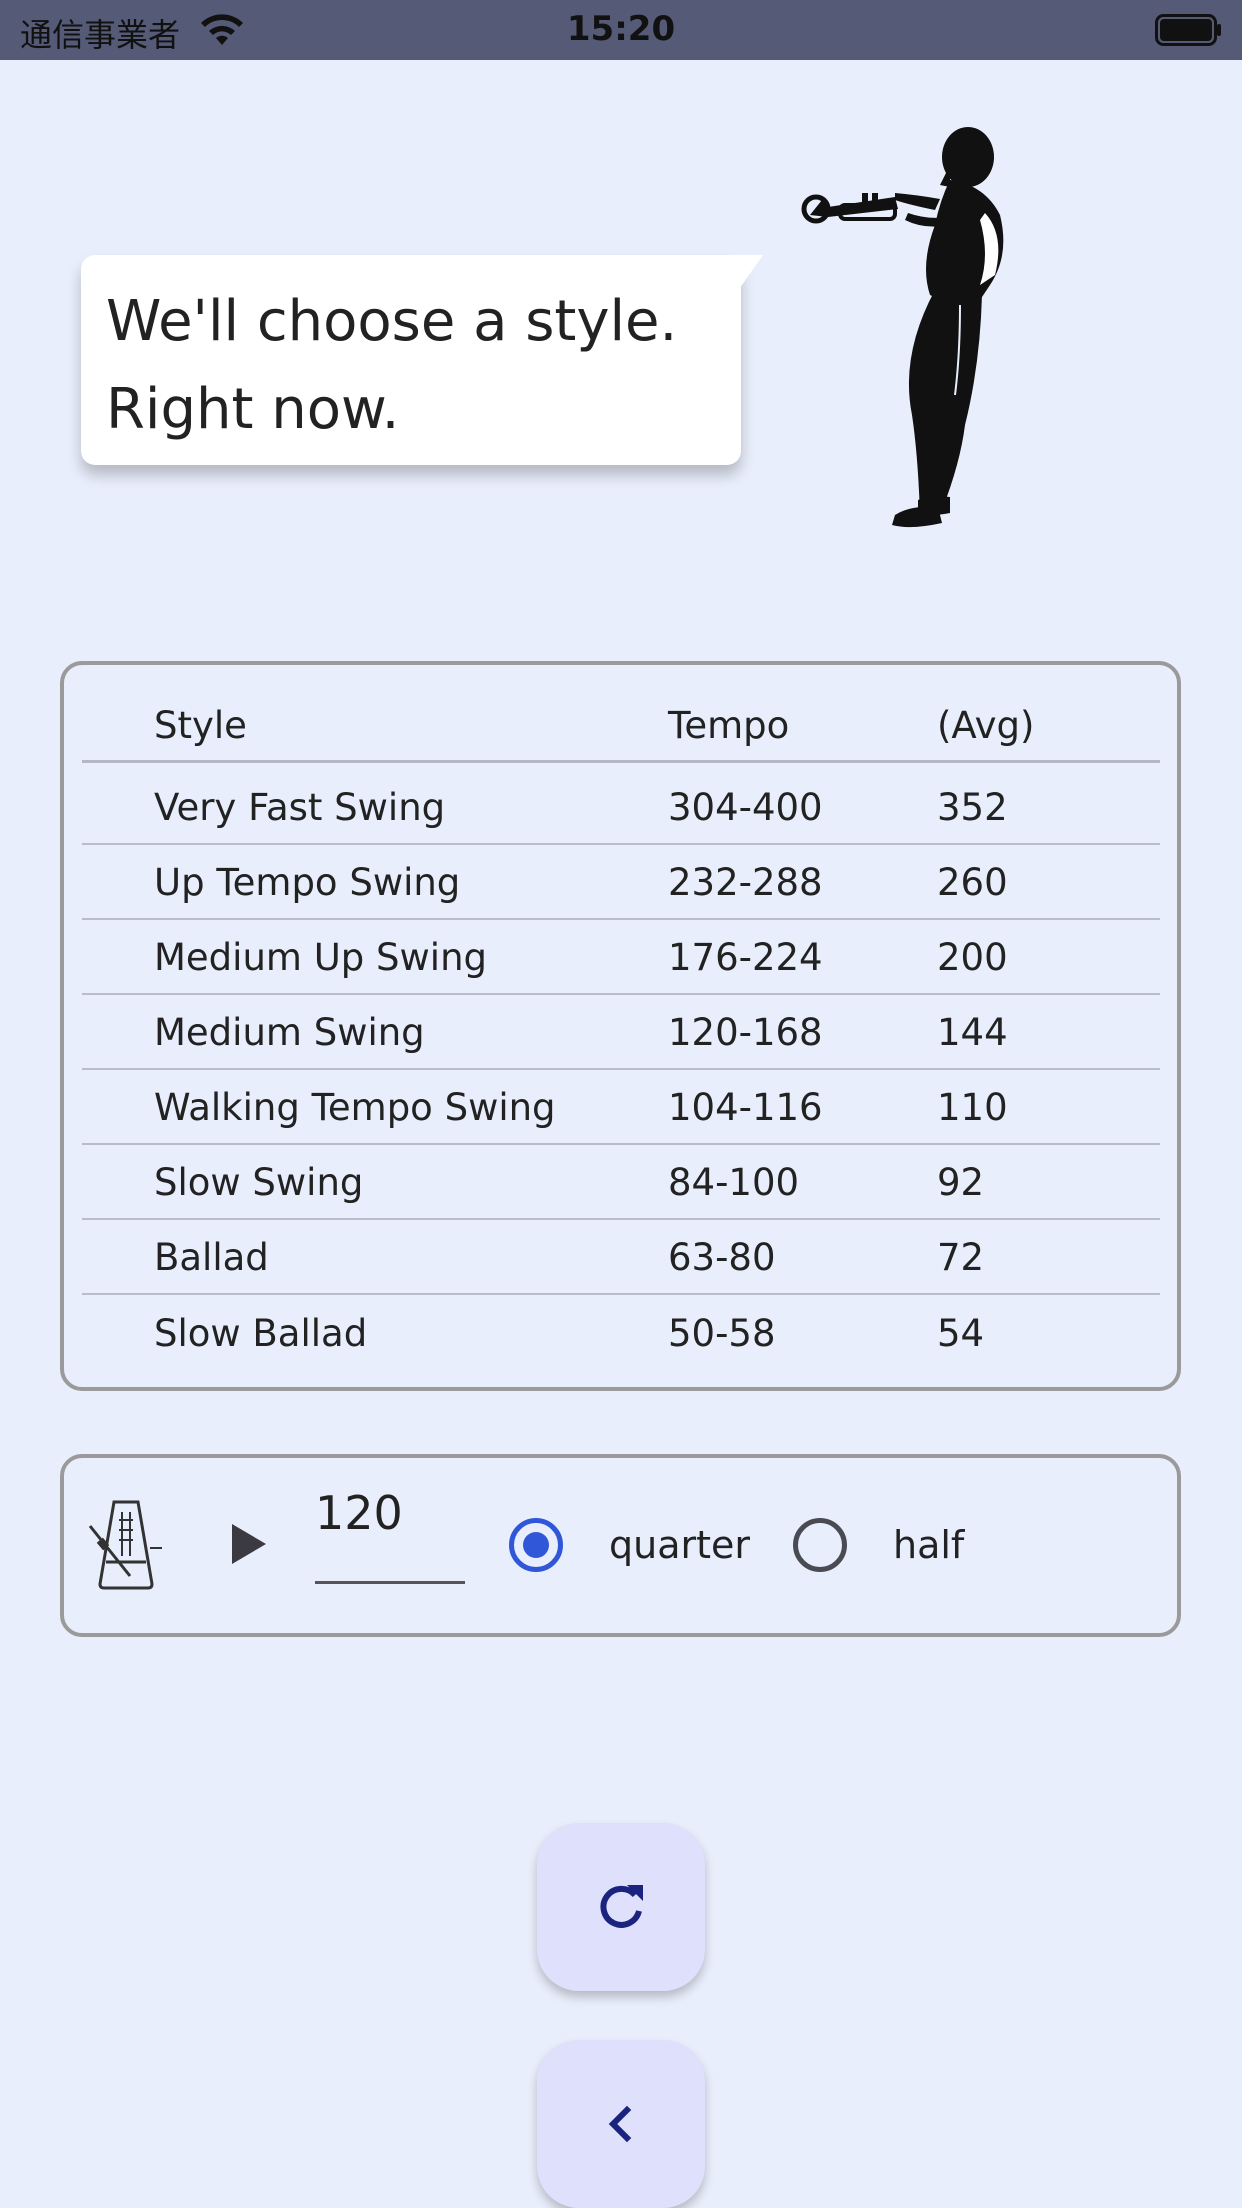  Describe the element at coordinates (745, 882) in the screenshot. I see `row-tempo: 232-288` at that location.